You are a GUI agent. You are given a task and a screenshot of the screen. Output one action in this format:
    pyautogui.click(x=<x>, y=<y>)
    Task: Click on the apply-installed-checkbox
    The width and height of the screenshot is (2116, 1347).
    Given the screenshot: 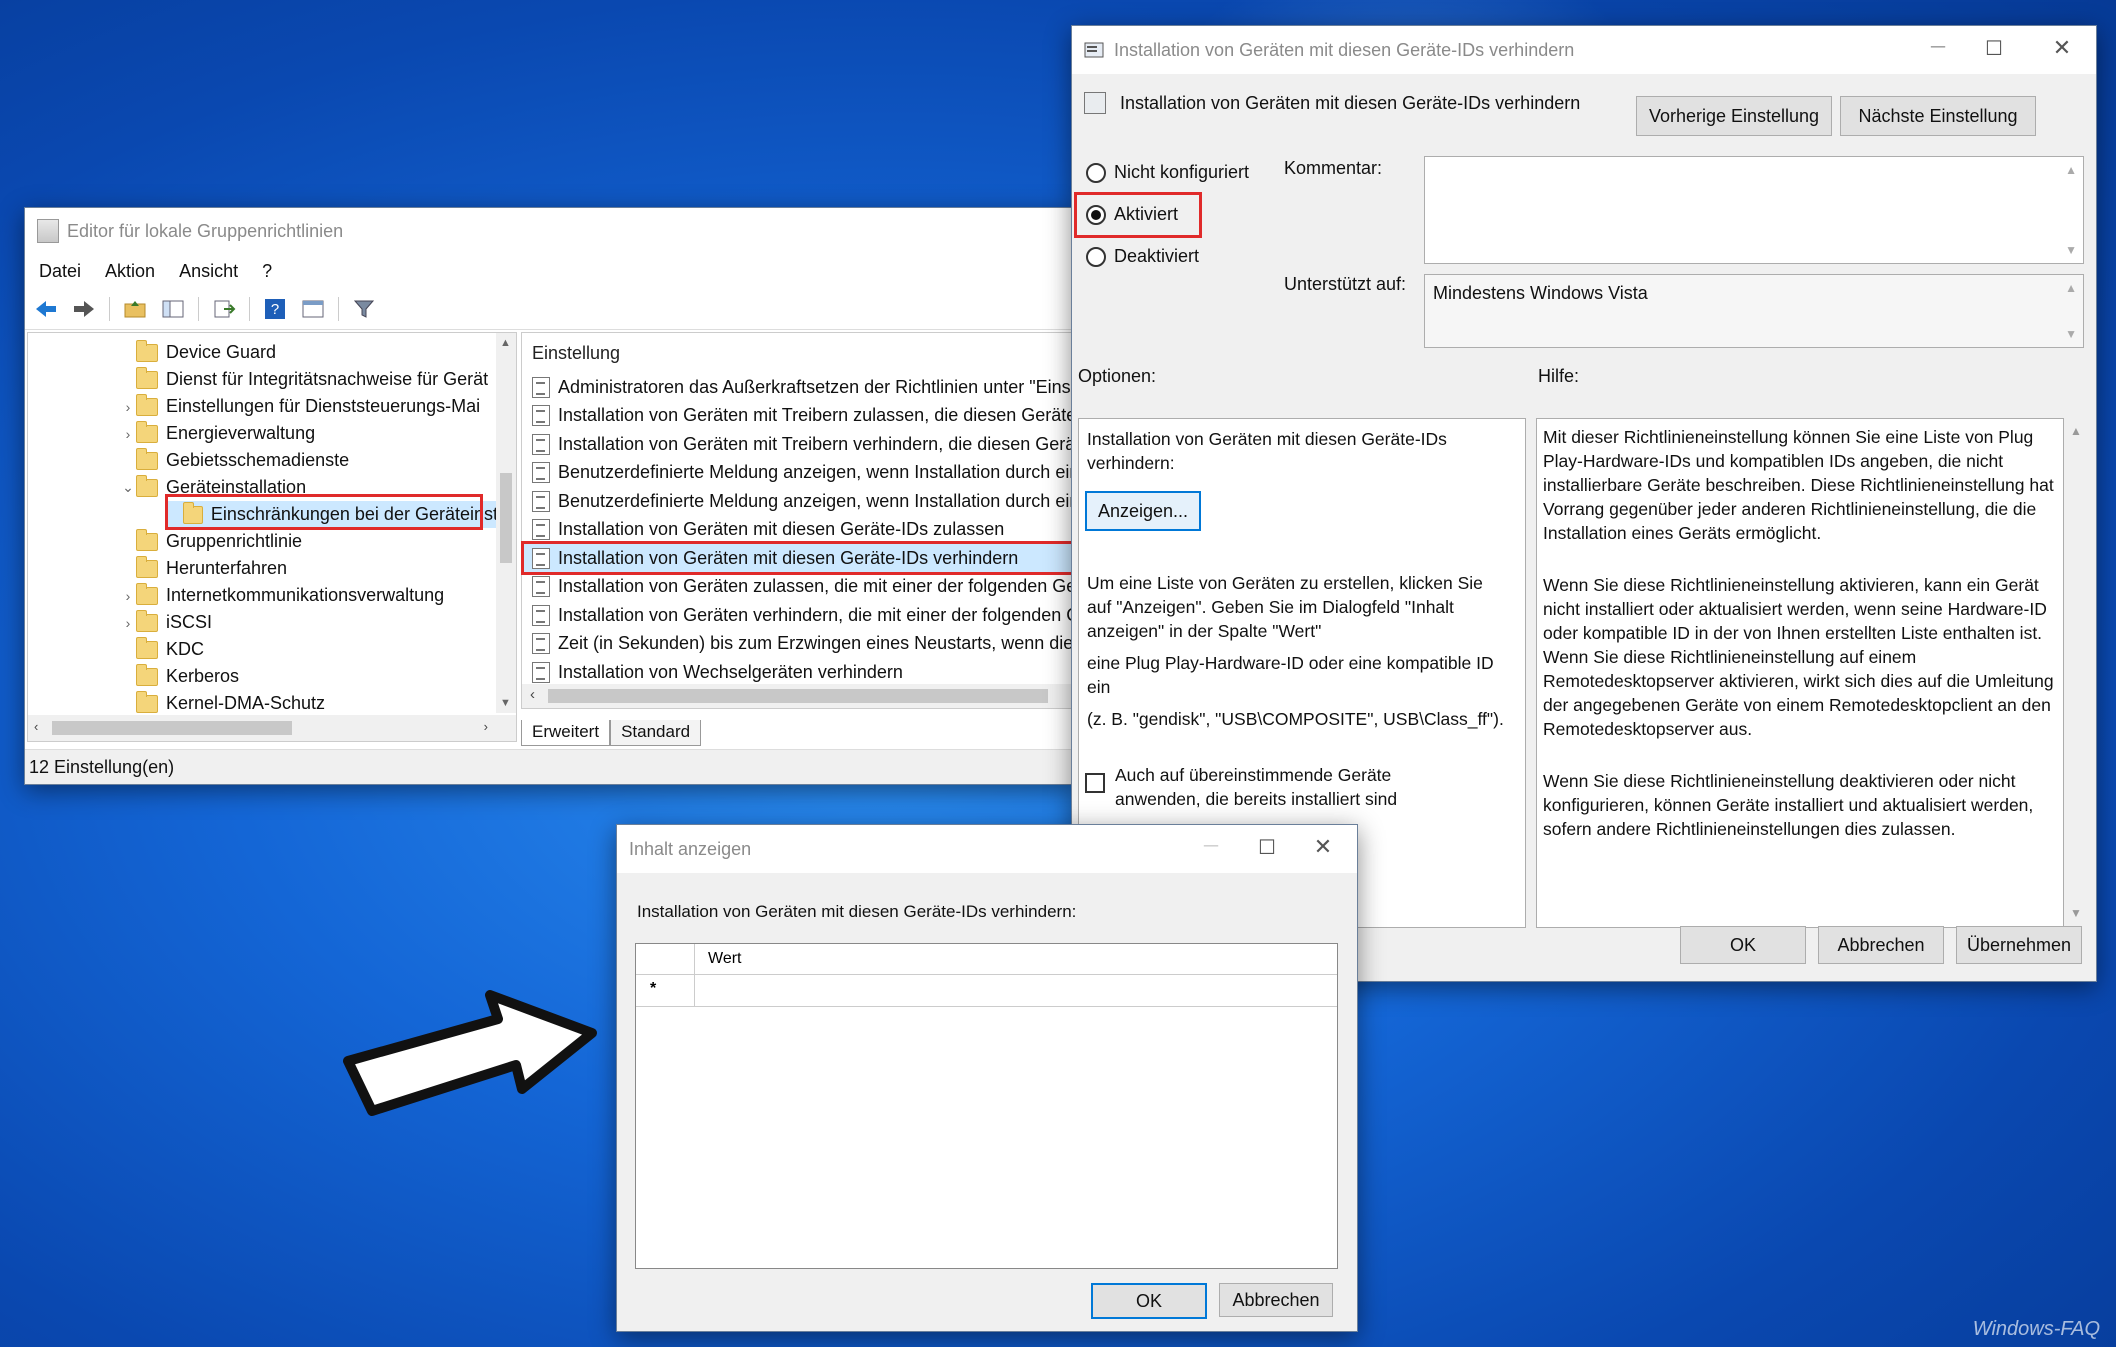 What is the action you would take?
    pyautogui.click(x=1095, y=783)
    